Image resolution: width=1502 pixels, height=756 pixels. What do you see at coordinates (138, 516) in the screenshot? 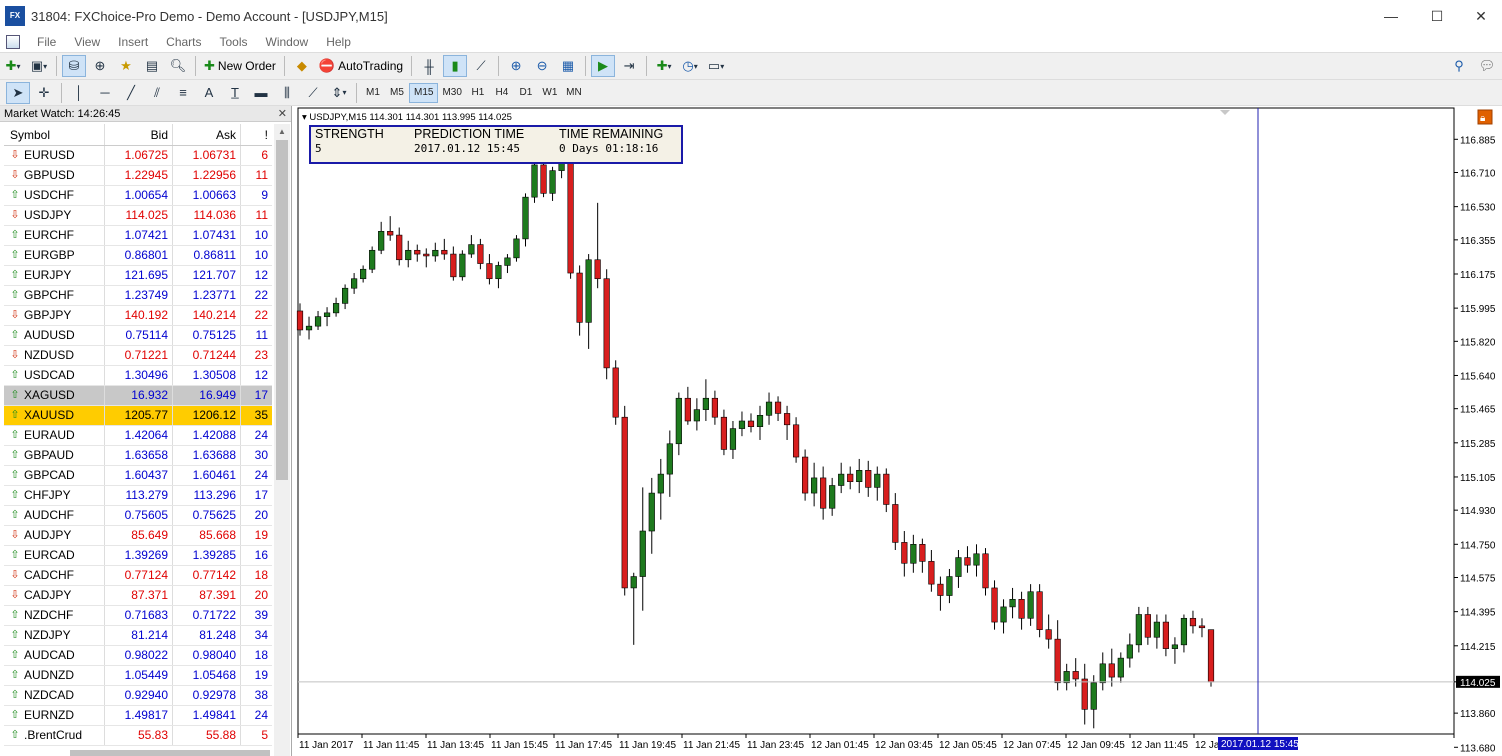
I see `market-watch-row: ⇧ AUDCHF 0.75605 0.75625 20` at bounding box center [138, 516].